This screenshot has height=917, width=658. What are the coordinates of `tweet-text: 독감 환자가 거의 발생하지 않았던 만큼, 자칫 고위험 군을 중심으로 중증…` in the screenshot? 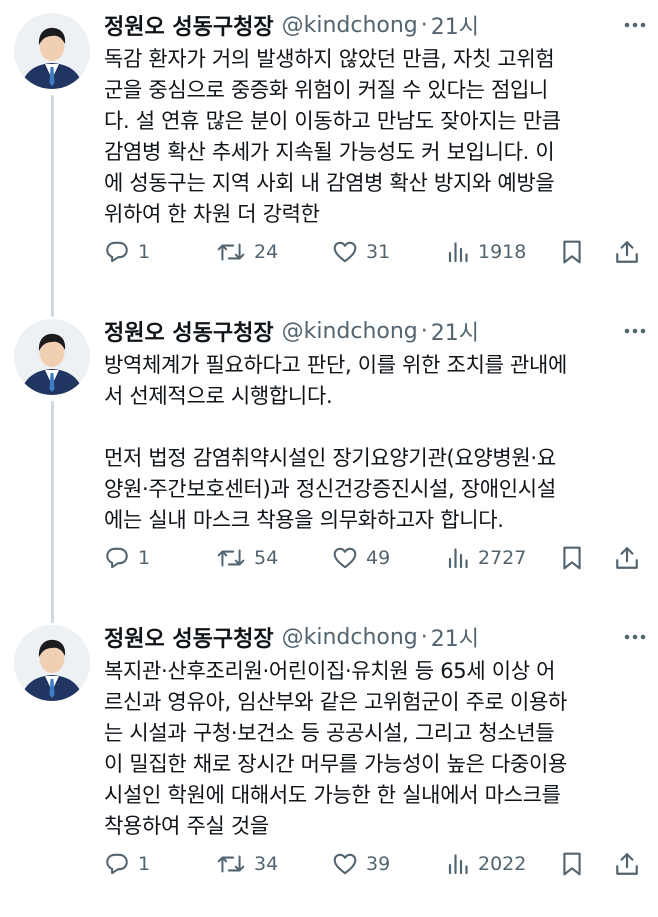 It's located at (332, 136).